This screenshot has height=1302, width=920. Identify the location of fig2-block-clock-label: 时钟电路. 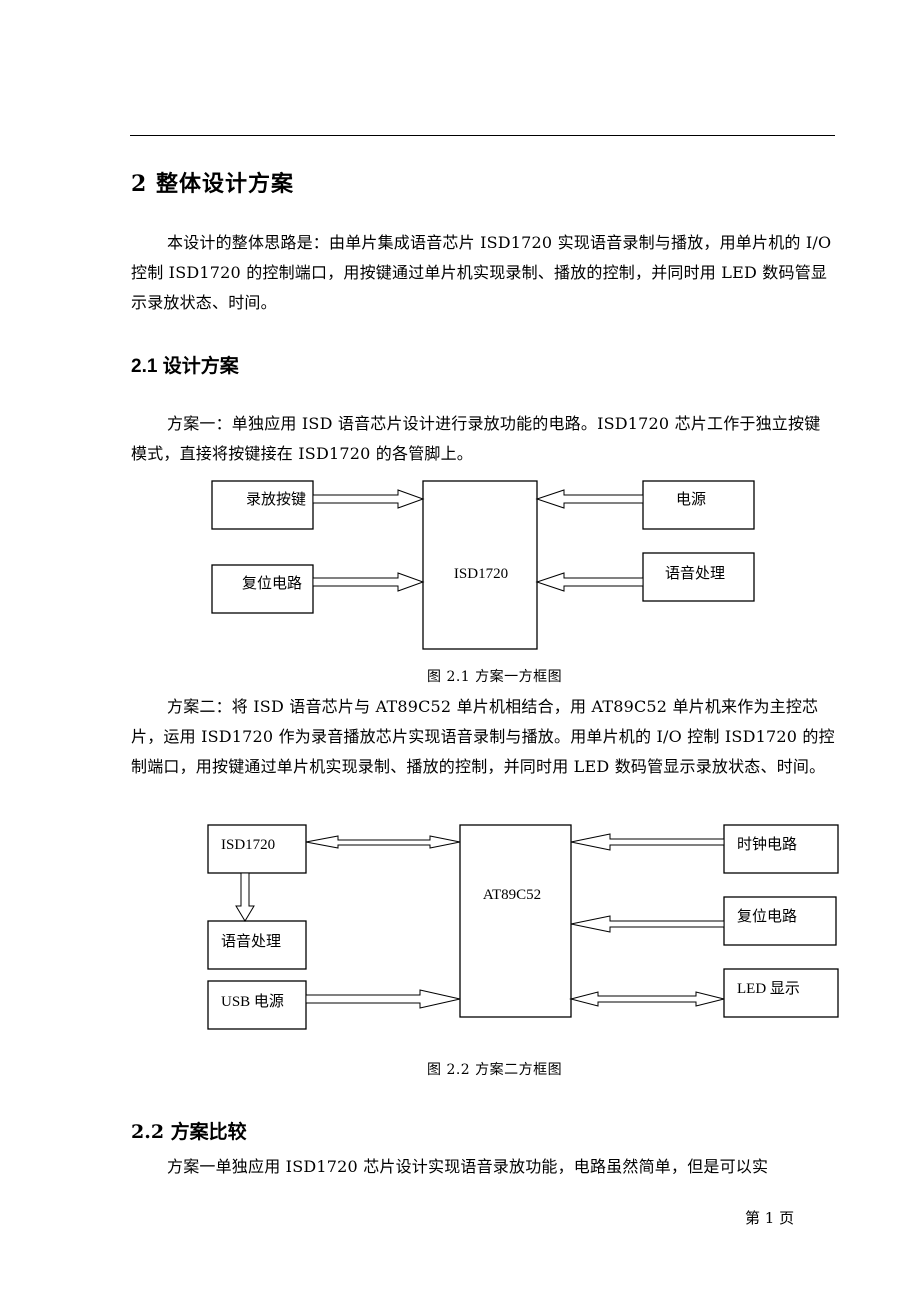
(767, 844).